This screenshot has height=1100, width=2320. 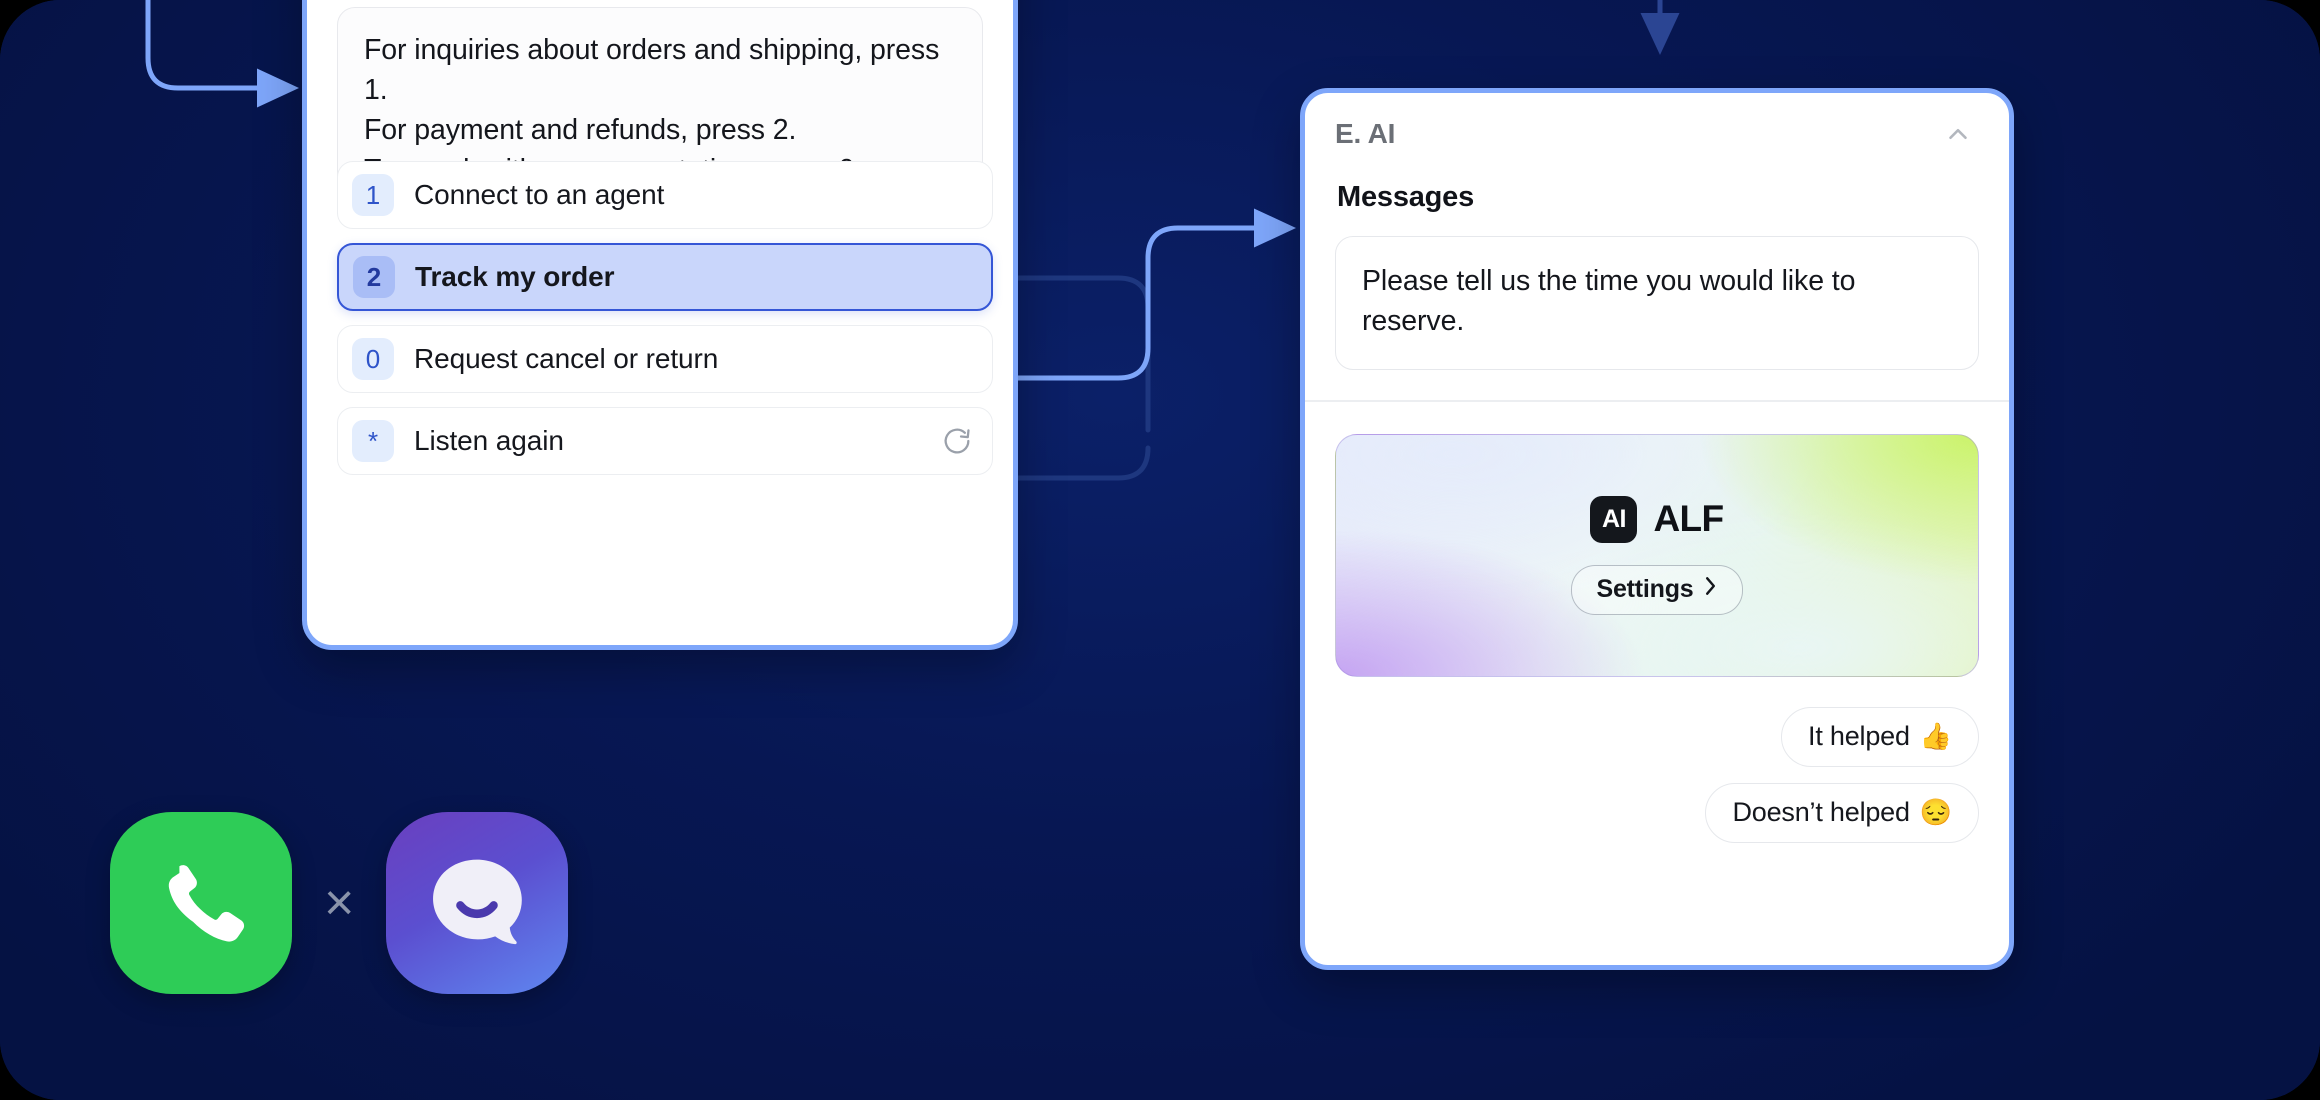 What do you see at coordinates (1958, 134) in the screenshot?
I see `chevron-up-icon` at bounding box center [1958, 134].